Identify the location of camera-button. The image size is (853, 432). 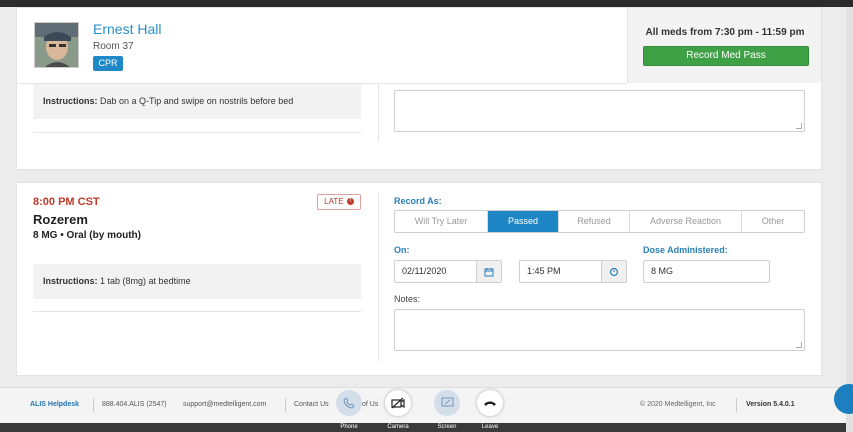
(398, 403).